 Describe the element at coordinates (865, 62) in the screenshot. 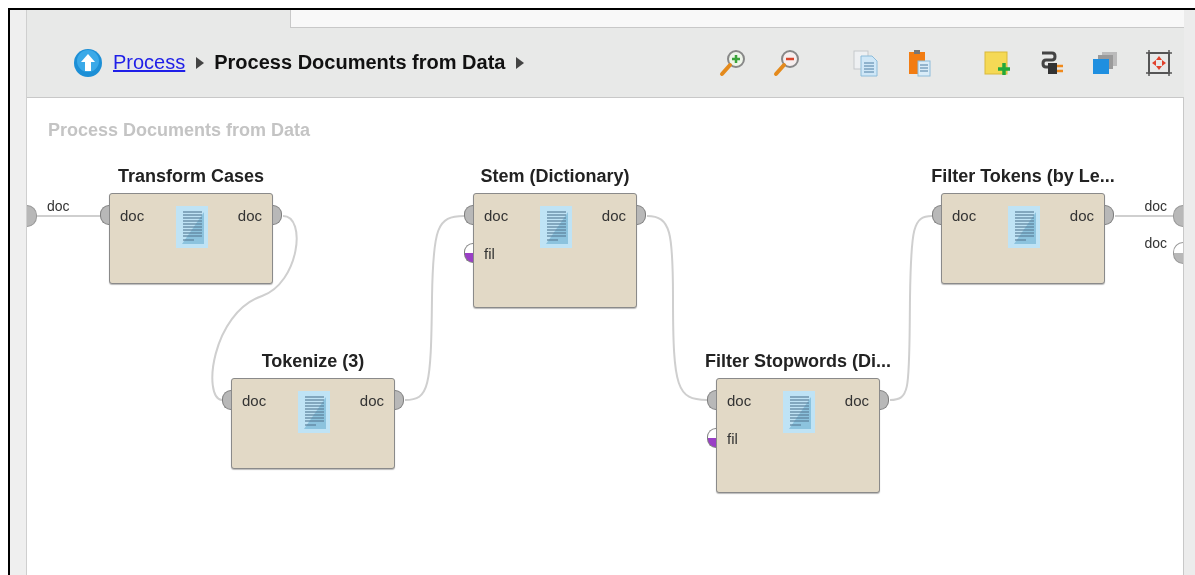

I see `copy-icon` at that location.